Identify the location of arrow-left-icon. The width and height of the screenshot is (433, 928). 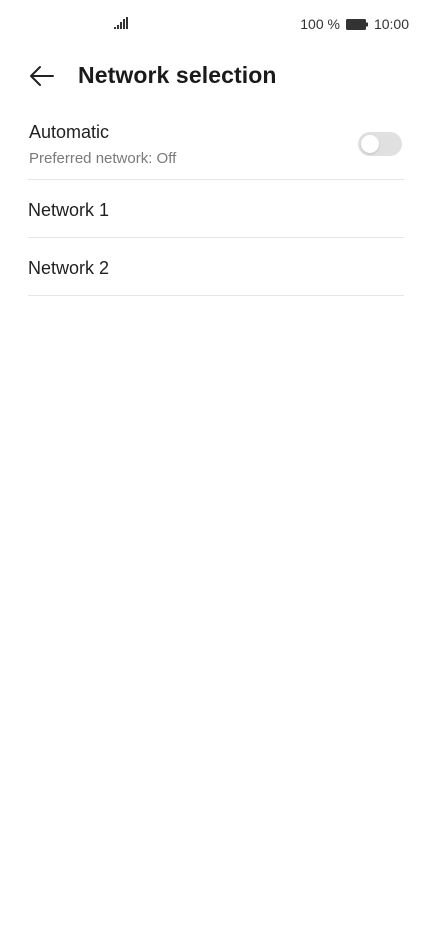
(42, 76).